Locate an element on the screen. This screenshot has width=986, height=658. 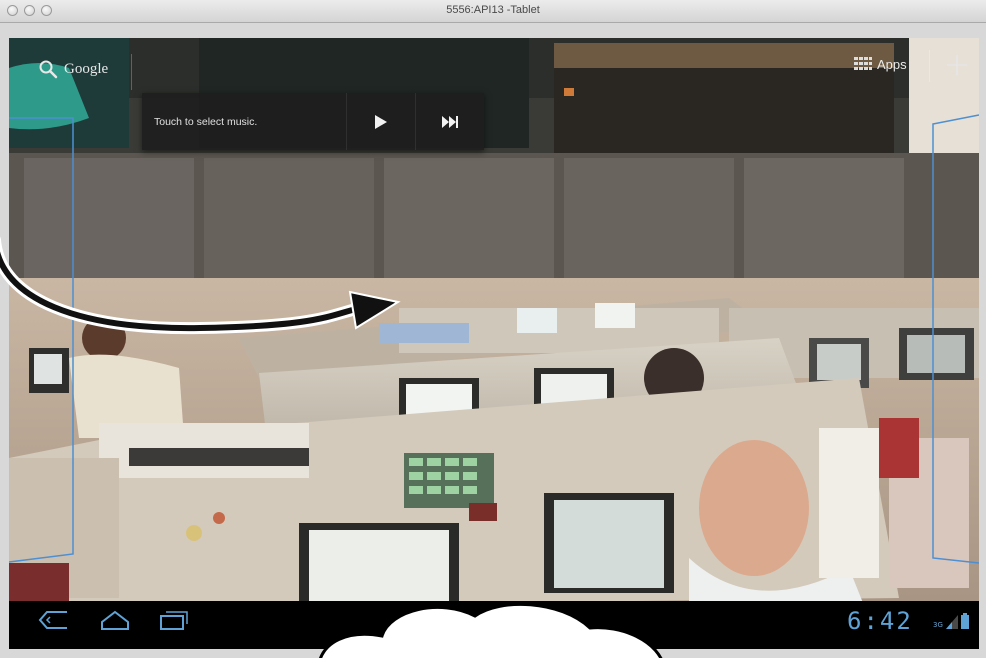
back-icon is located at coordinates (52, 620).